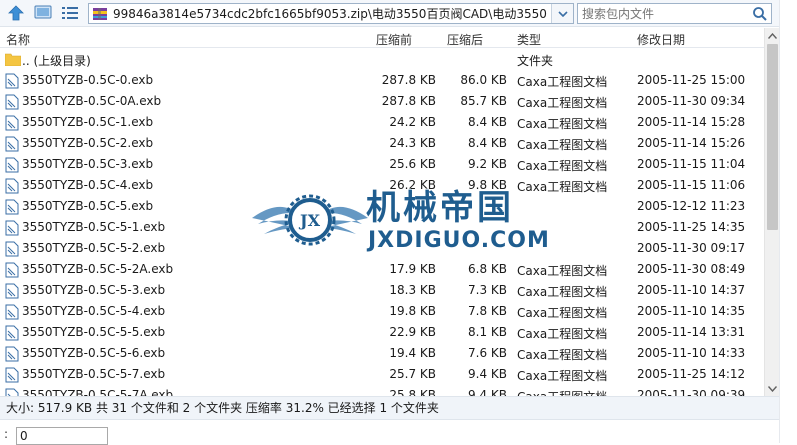 Image resolution: width=797 pixels, height=445 pixels. I want to click on file-size: 24.2 KB, so click(412, 122).